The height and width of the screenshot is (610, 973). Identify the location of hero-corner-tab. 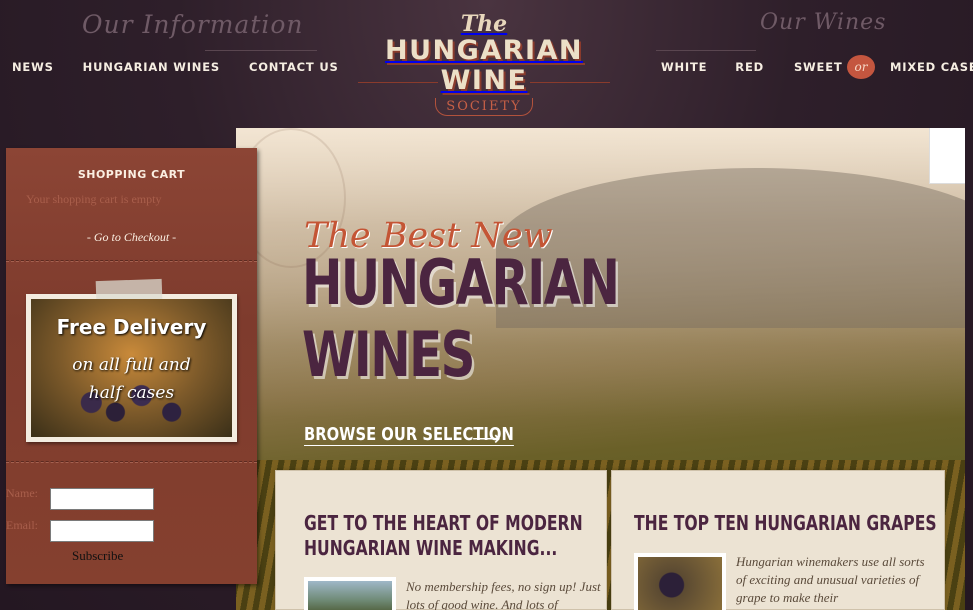
(947, 156).